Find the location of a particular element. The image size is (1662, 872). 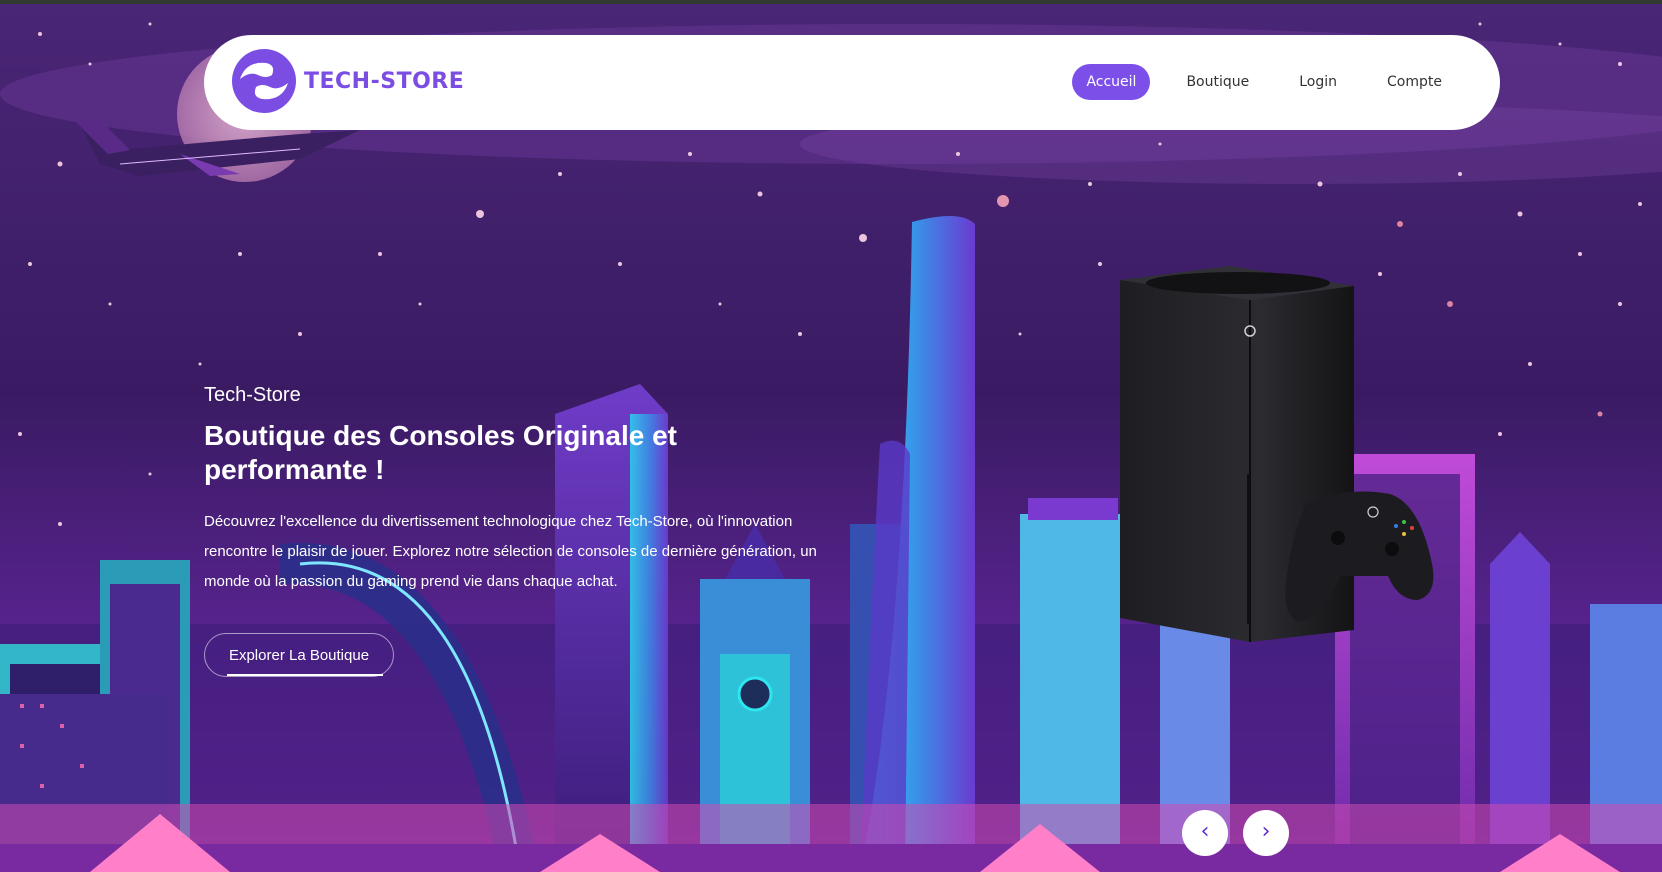

explore-shop-button: Explorer La Boutique is located at coordinates (299, 655).